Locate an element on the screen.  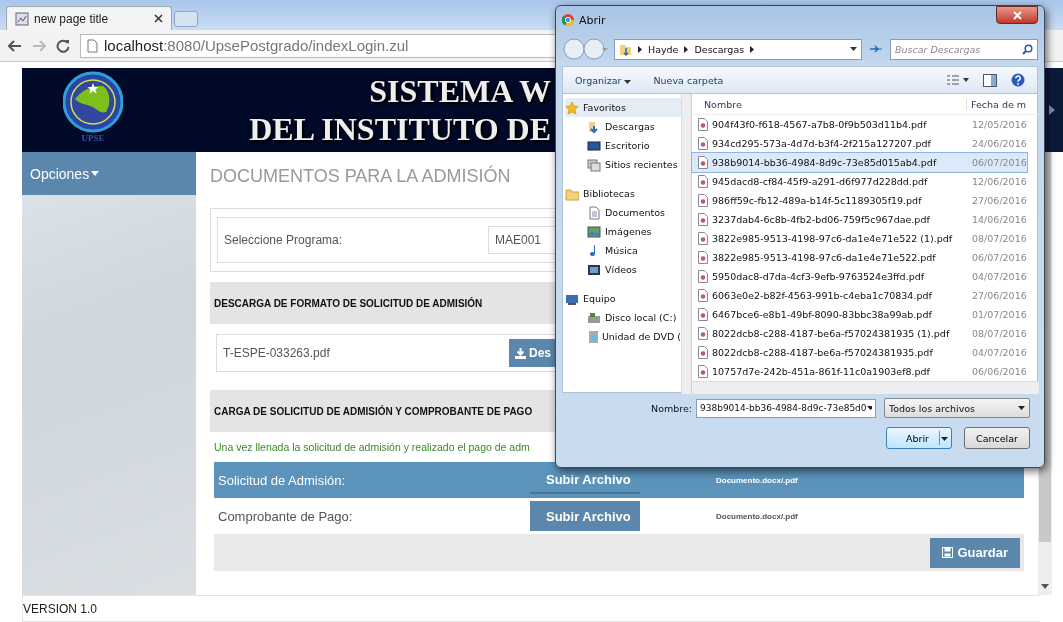
field-label: Comprobante de Pago: is located at coordinates (285, 516).